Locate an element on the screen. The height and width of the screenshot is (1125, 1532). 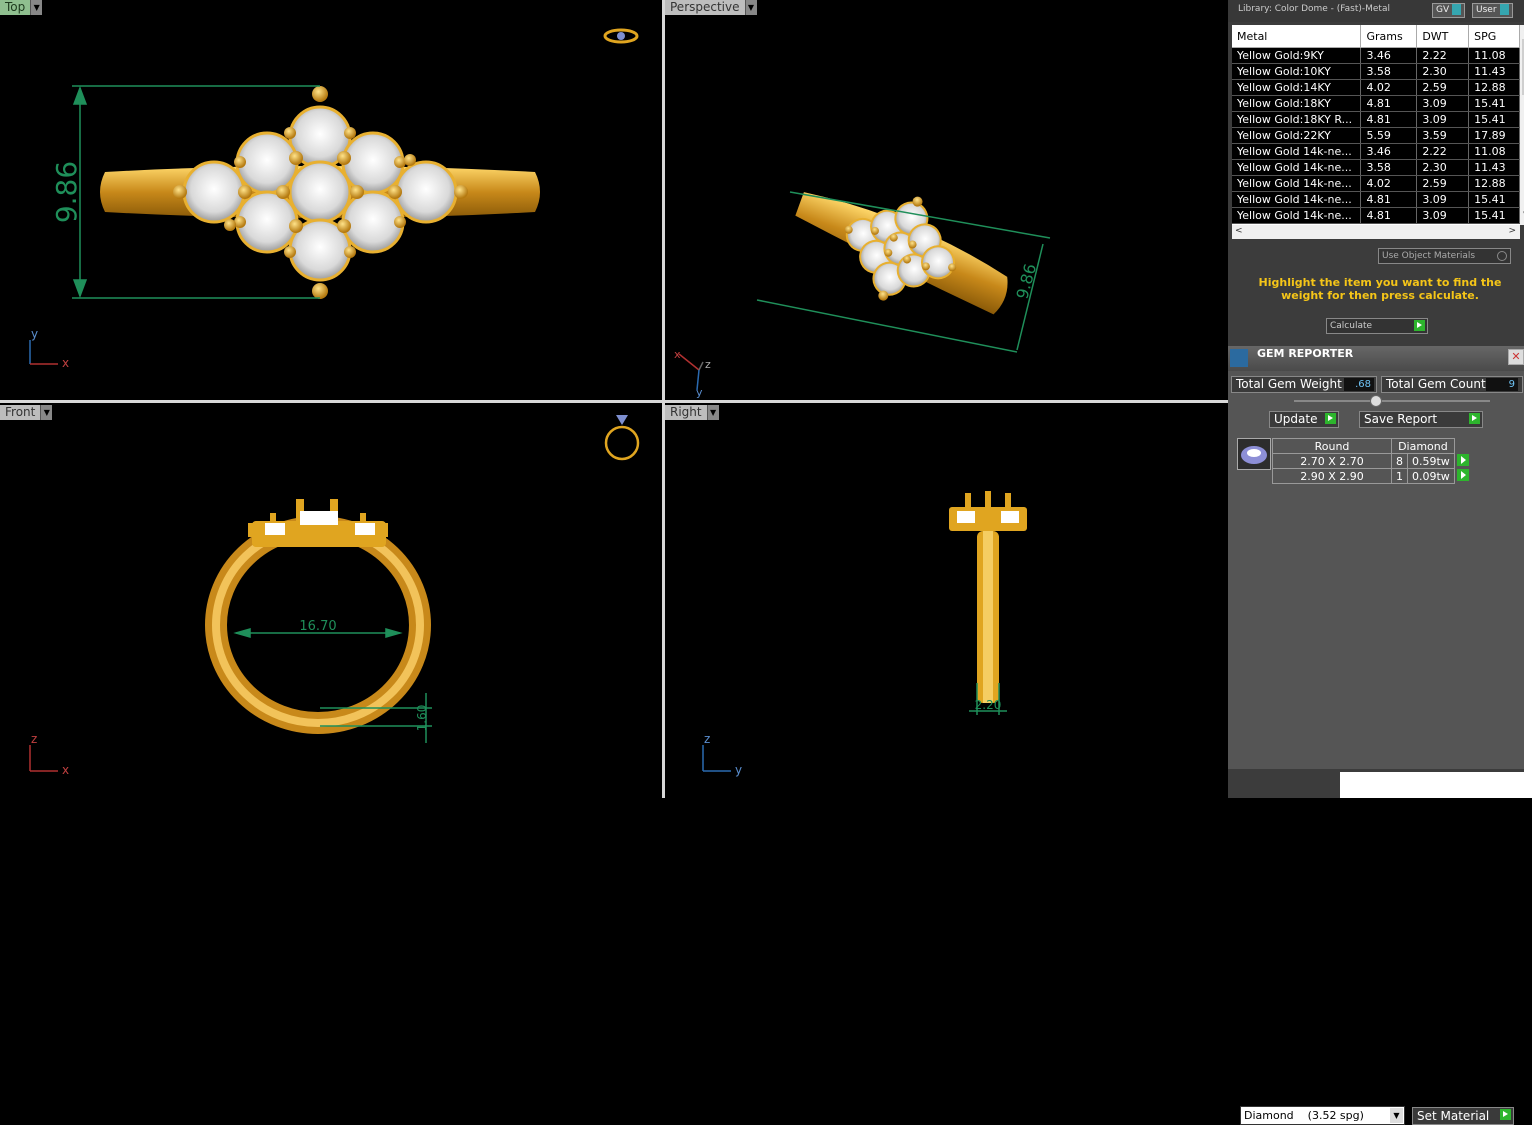
viewport-perspective: Perspective ▼ 9.86 x z y is located at coordinates (946, 200).